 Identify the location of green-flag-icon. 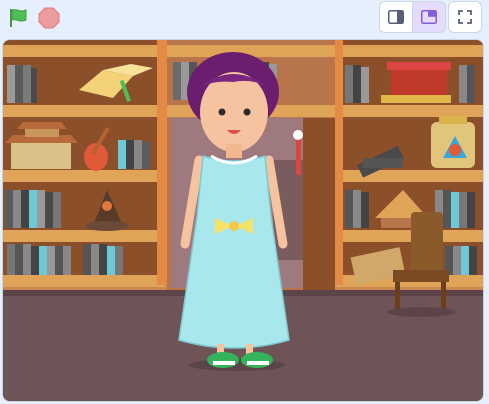
(18, 18).